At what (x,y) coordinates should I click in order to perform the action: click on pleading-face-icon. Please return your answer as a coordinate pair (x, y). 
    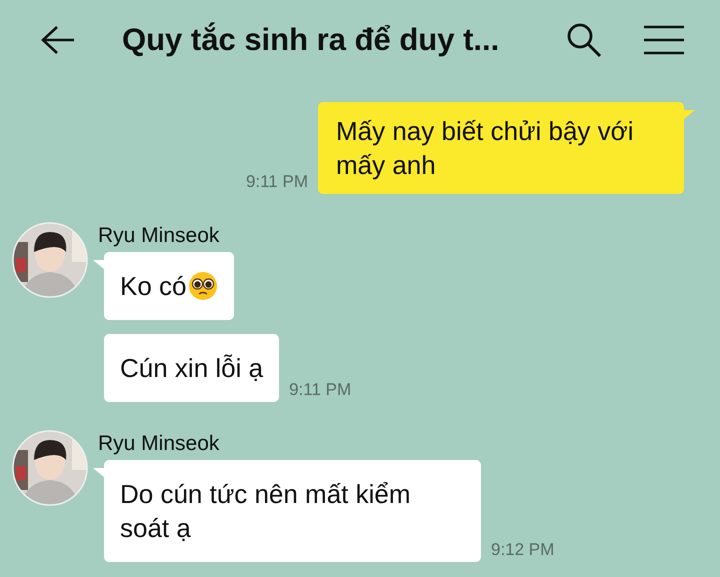
    Looking at the image, I should click on (203, 286).